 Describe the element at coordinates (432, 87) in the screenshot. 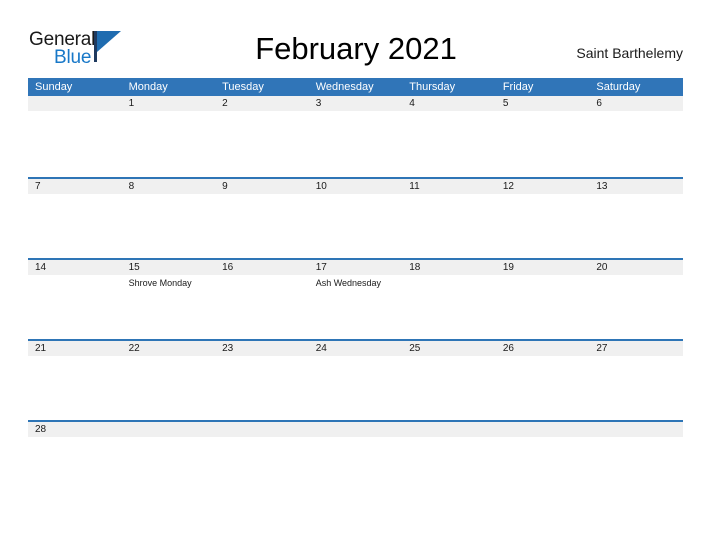

I see `weekday-header-thursday: Thursday` at that location.